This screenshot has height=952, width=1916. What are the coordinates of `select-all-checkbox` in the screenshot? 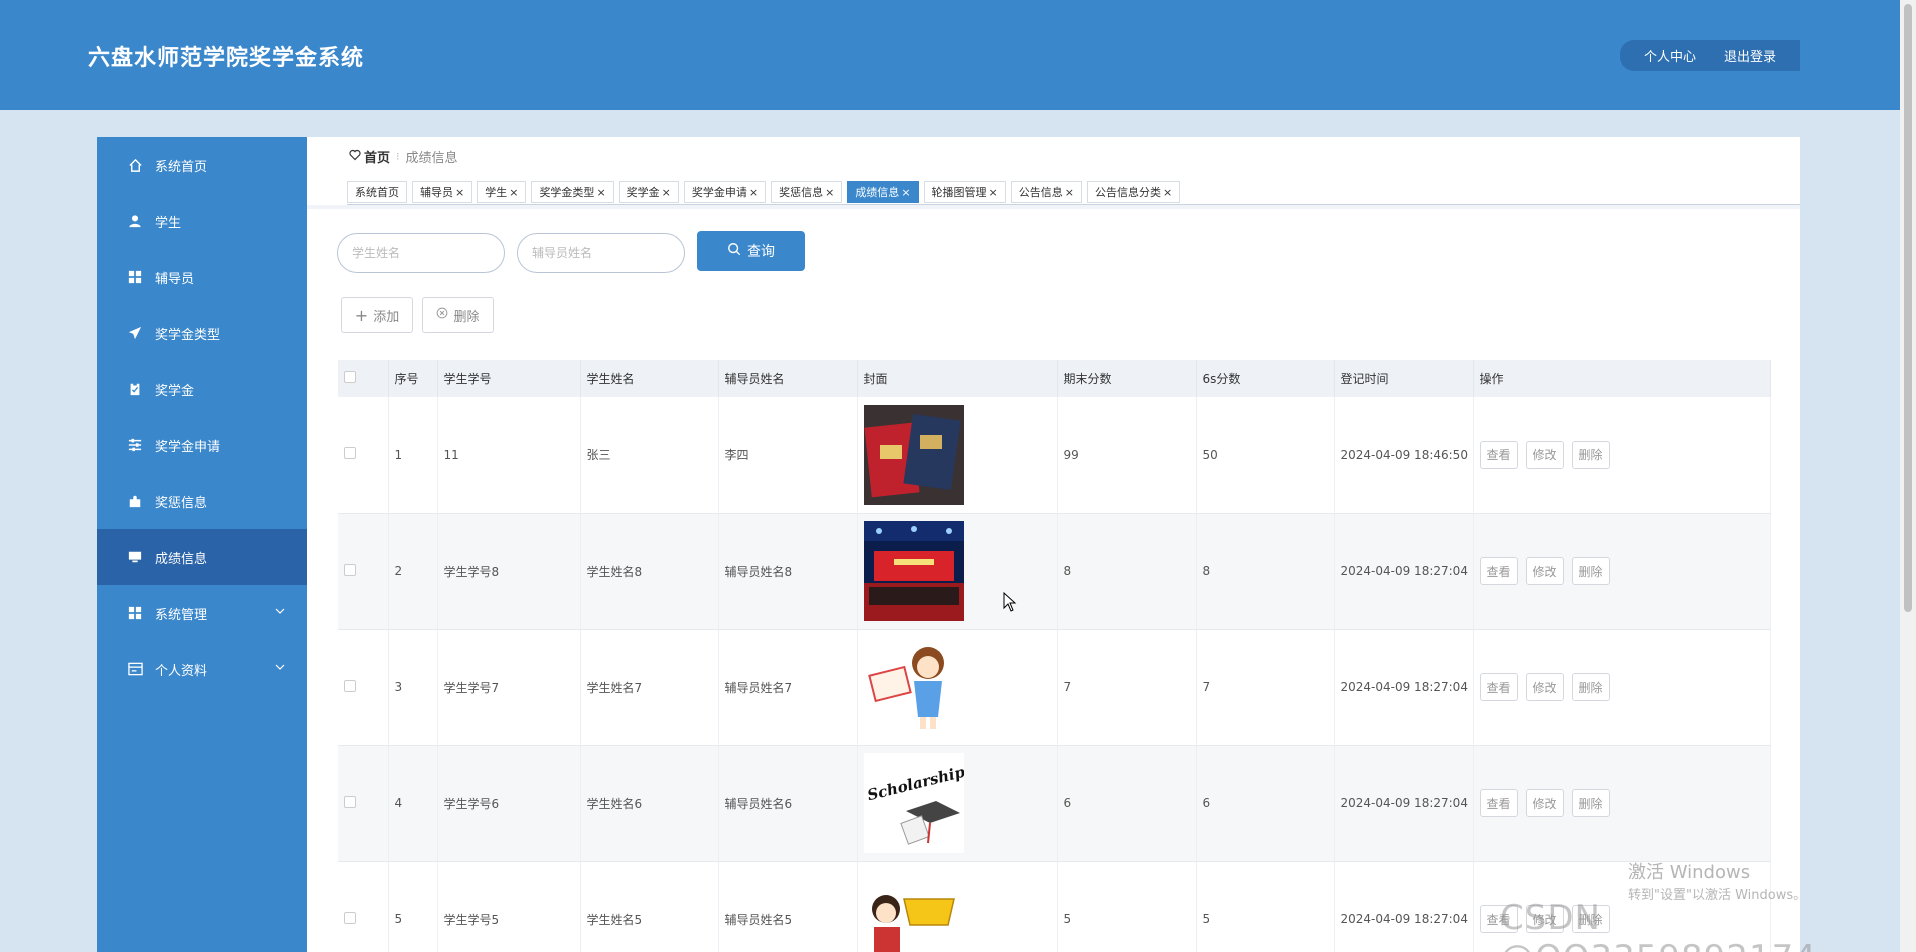 It's located at (350, 377).